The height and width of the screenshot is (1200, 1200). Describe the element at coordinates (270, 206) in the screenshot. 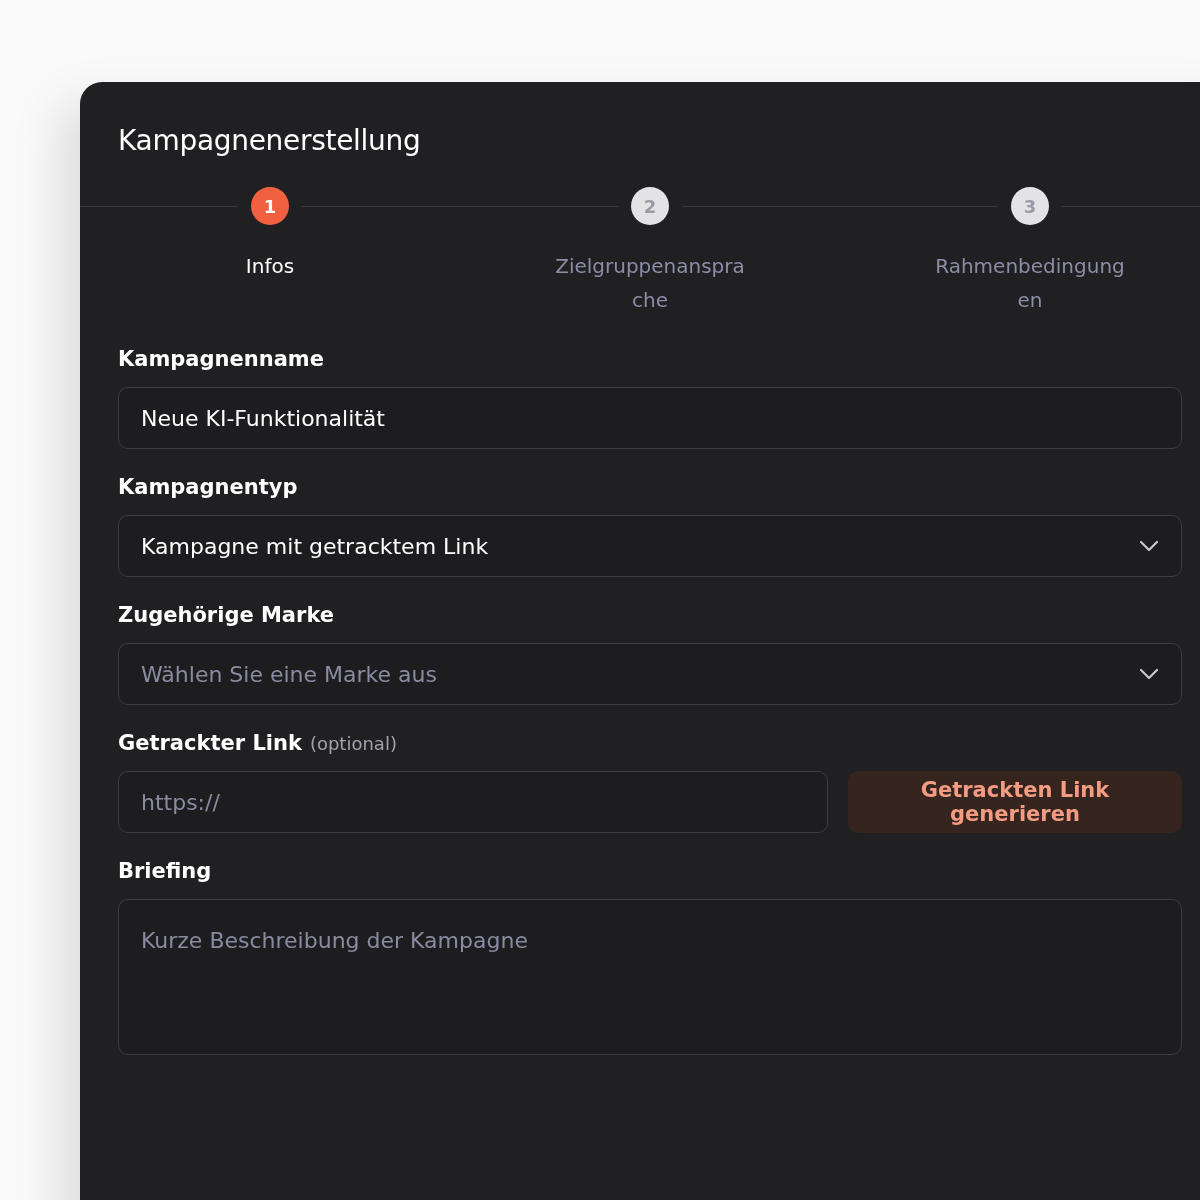

I see `step-number: 1` at that location.